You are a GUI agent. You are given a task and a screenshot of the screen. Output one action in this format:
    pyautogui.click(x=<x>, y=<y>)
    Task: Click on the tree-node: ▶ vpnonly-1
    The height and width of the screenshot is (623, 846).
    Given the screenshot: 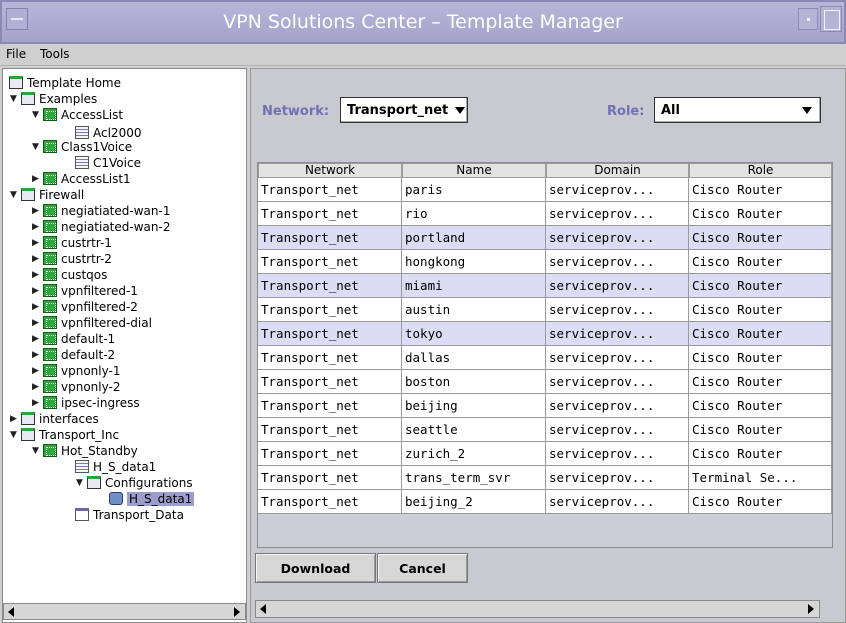 What is the action you would take?
    pyautogui.click(x=75, y=370)
    